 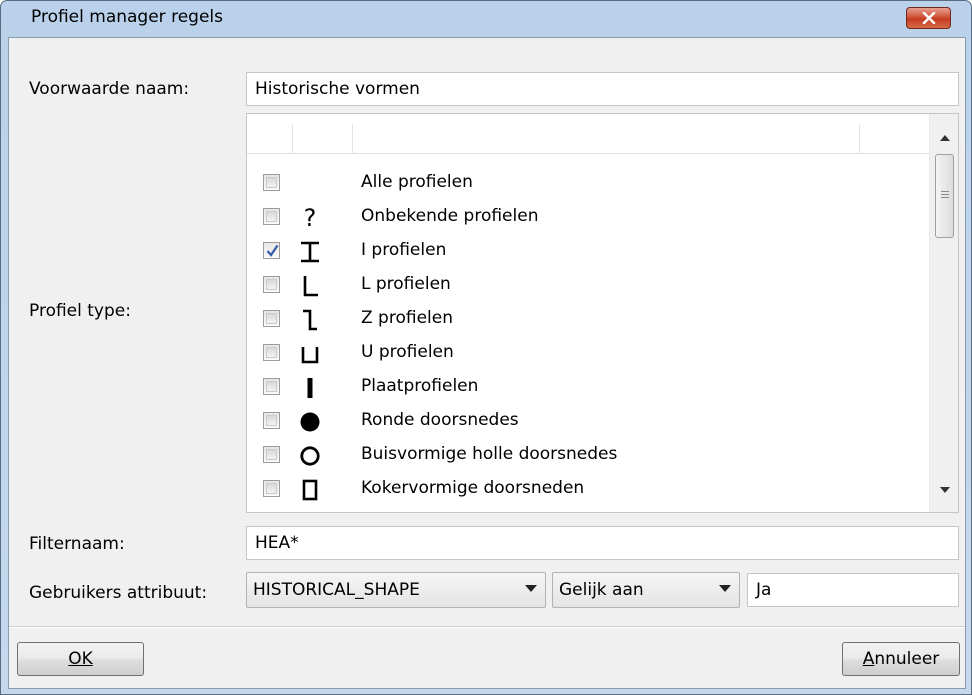 What do you see at coordinates (764, 590) in the screenshot?
I see `attribute-value: Ja` at bounding box center [764, 590].